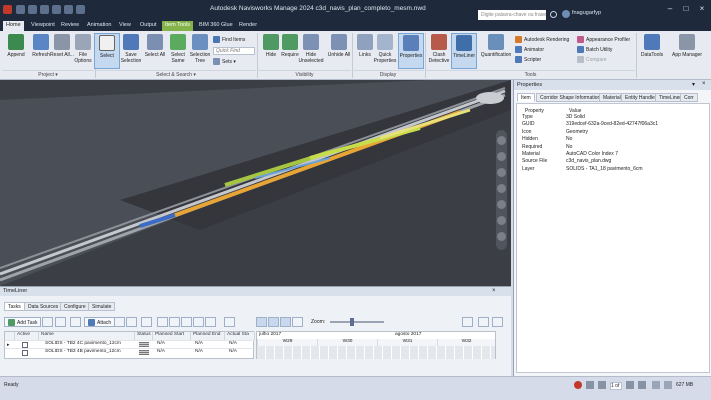  I want to click on hide-unselected-button: Hide Unselected, so click(311, 51).